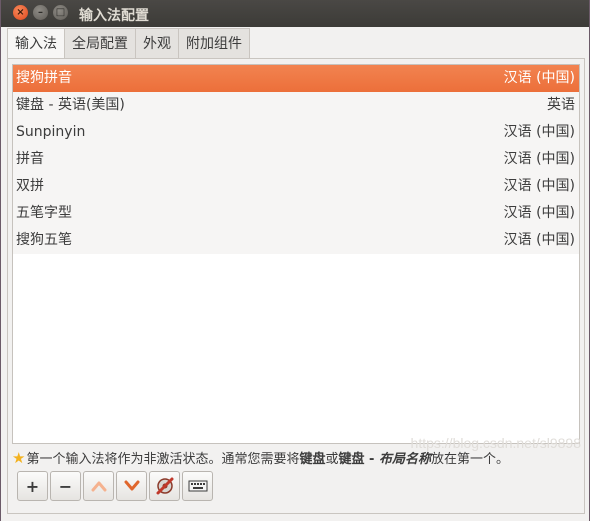 The width and height of the screenshot is (590, 521). Describe the element at coordinates (296, 213) in the screenshot. I see `list-item: 五笔字型 汉语 (中国)` at that location.